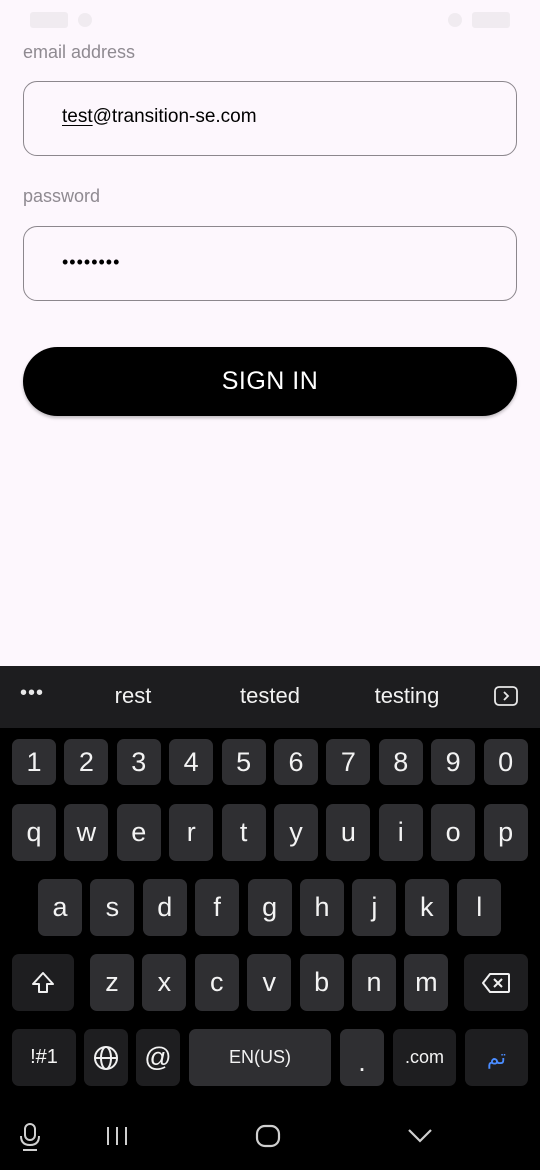 This screenshot has width=540, height=1170. What do you see at coordinates (243, 832) in the screenshot?
I see `key-t: t` at bounding box center [243, 832].